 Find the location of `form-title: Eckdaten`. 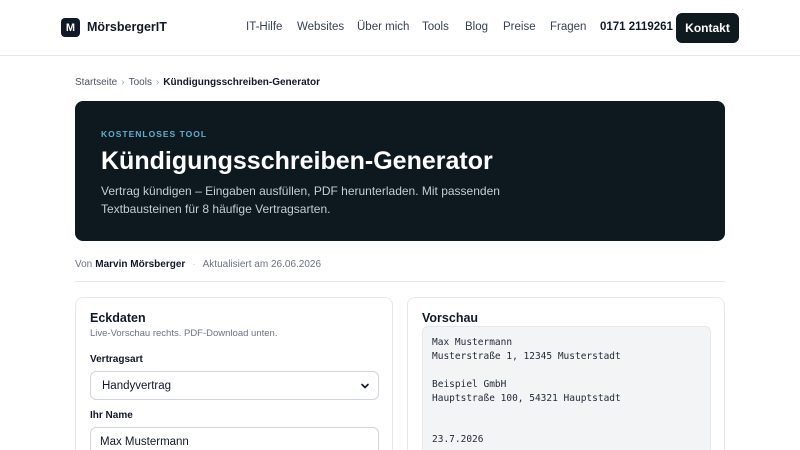

form-title: Eckdaten is located at coordinates (118, 318).